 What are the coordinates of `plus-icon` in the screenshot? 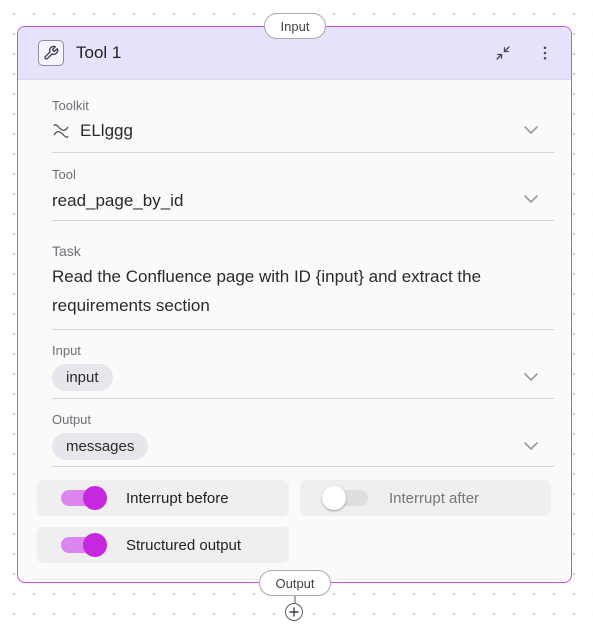 It's located at (294, 612).